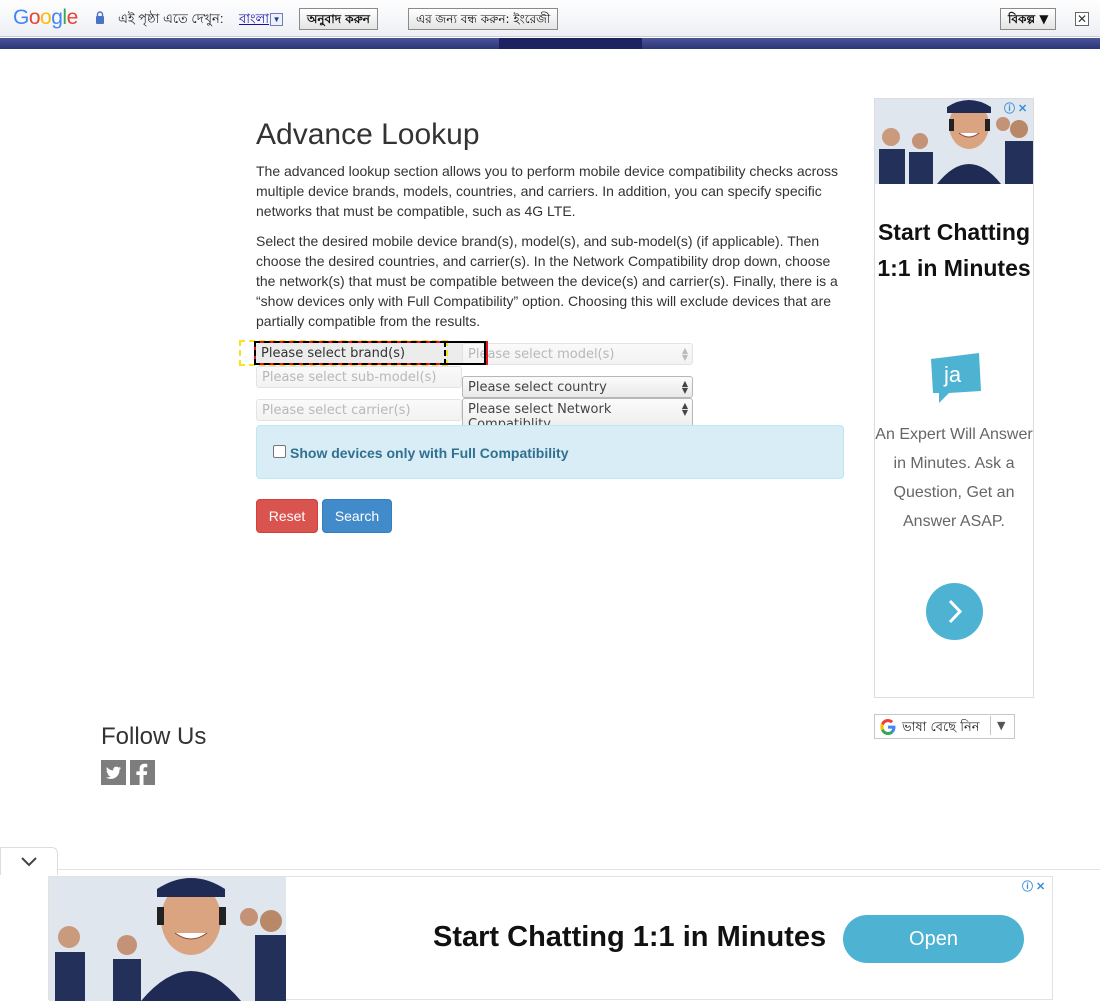 The image size is (1100, 1001). I want to click on translate-button: অনুবাদ করুন, so click(338, 19).